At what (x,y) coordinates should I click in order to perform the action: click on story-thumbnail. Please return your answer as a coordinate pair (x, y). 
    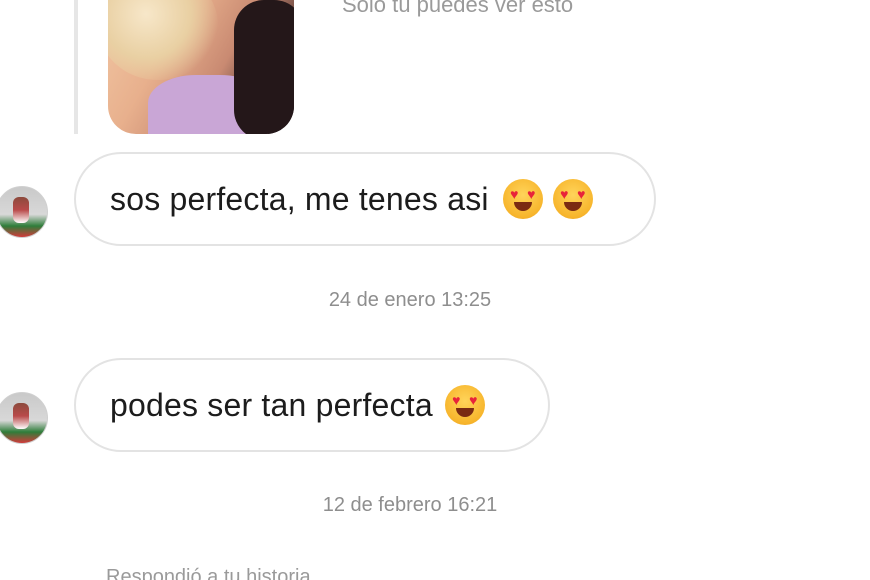
    Looking at the image, I should click on (201, 67).